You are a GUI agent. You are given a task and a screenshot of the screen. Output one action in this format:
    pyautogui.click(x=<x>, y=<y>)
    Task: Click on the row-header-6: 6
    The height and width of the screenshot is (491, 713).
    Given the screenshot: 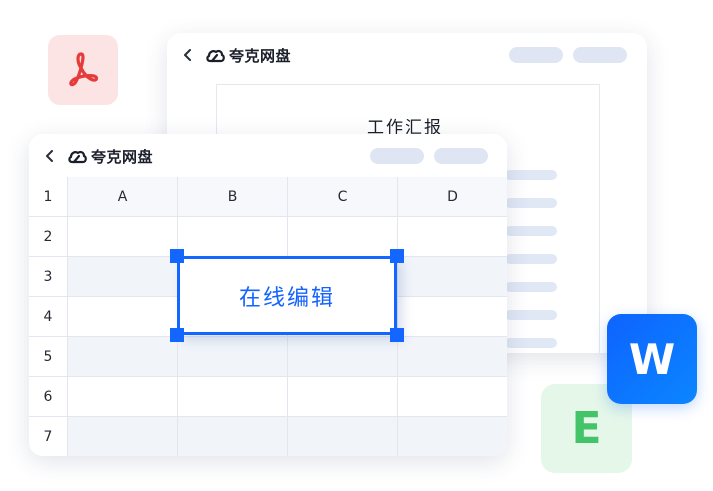 What is the action you would take?
    pyautogui.click(x=48, y=397)
    